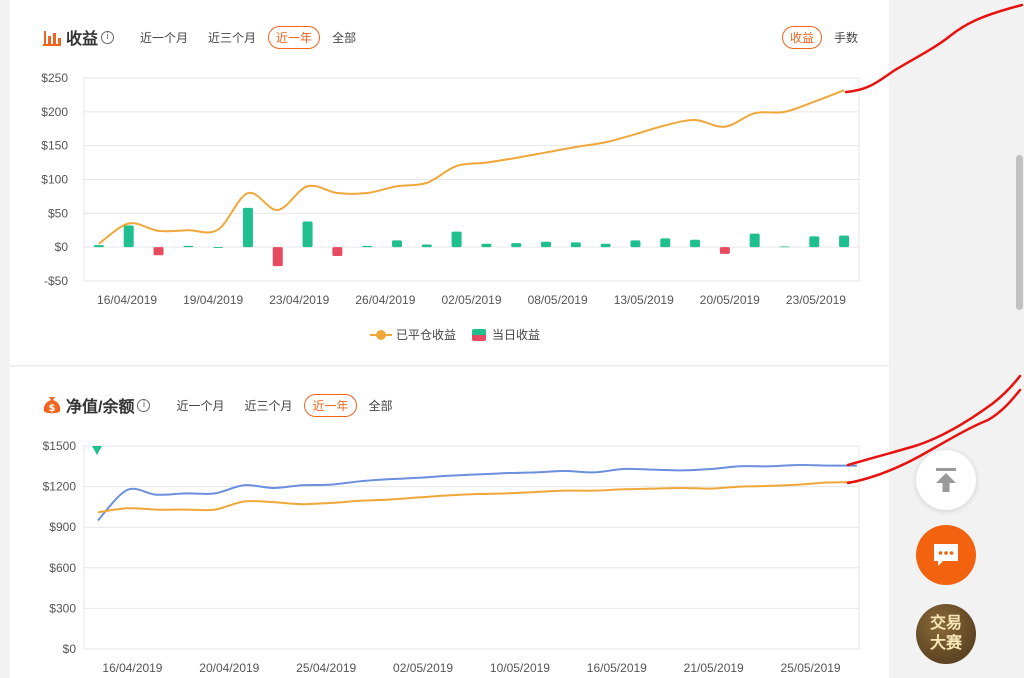 Image resolution: width=1024 pixels, height=678 pixels. I want to click on net-value-line, so click(477, 492).